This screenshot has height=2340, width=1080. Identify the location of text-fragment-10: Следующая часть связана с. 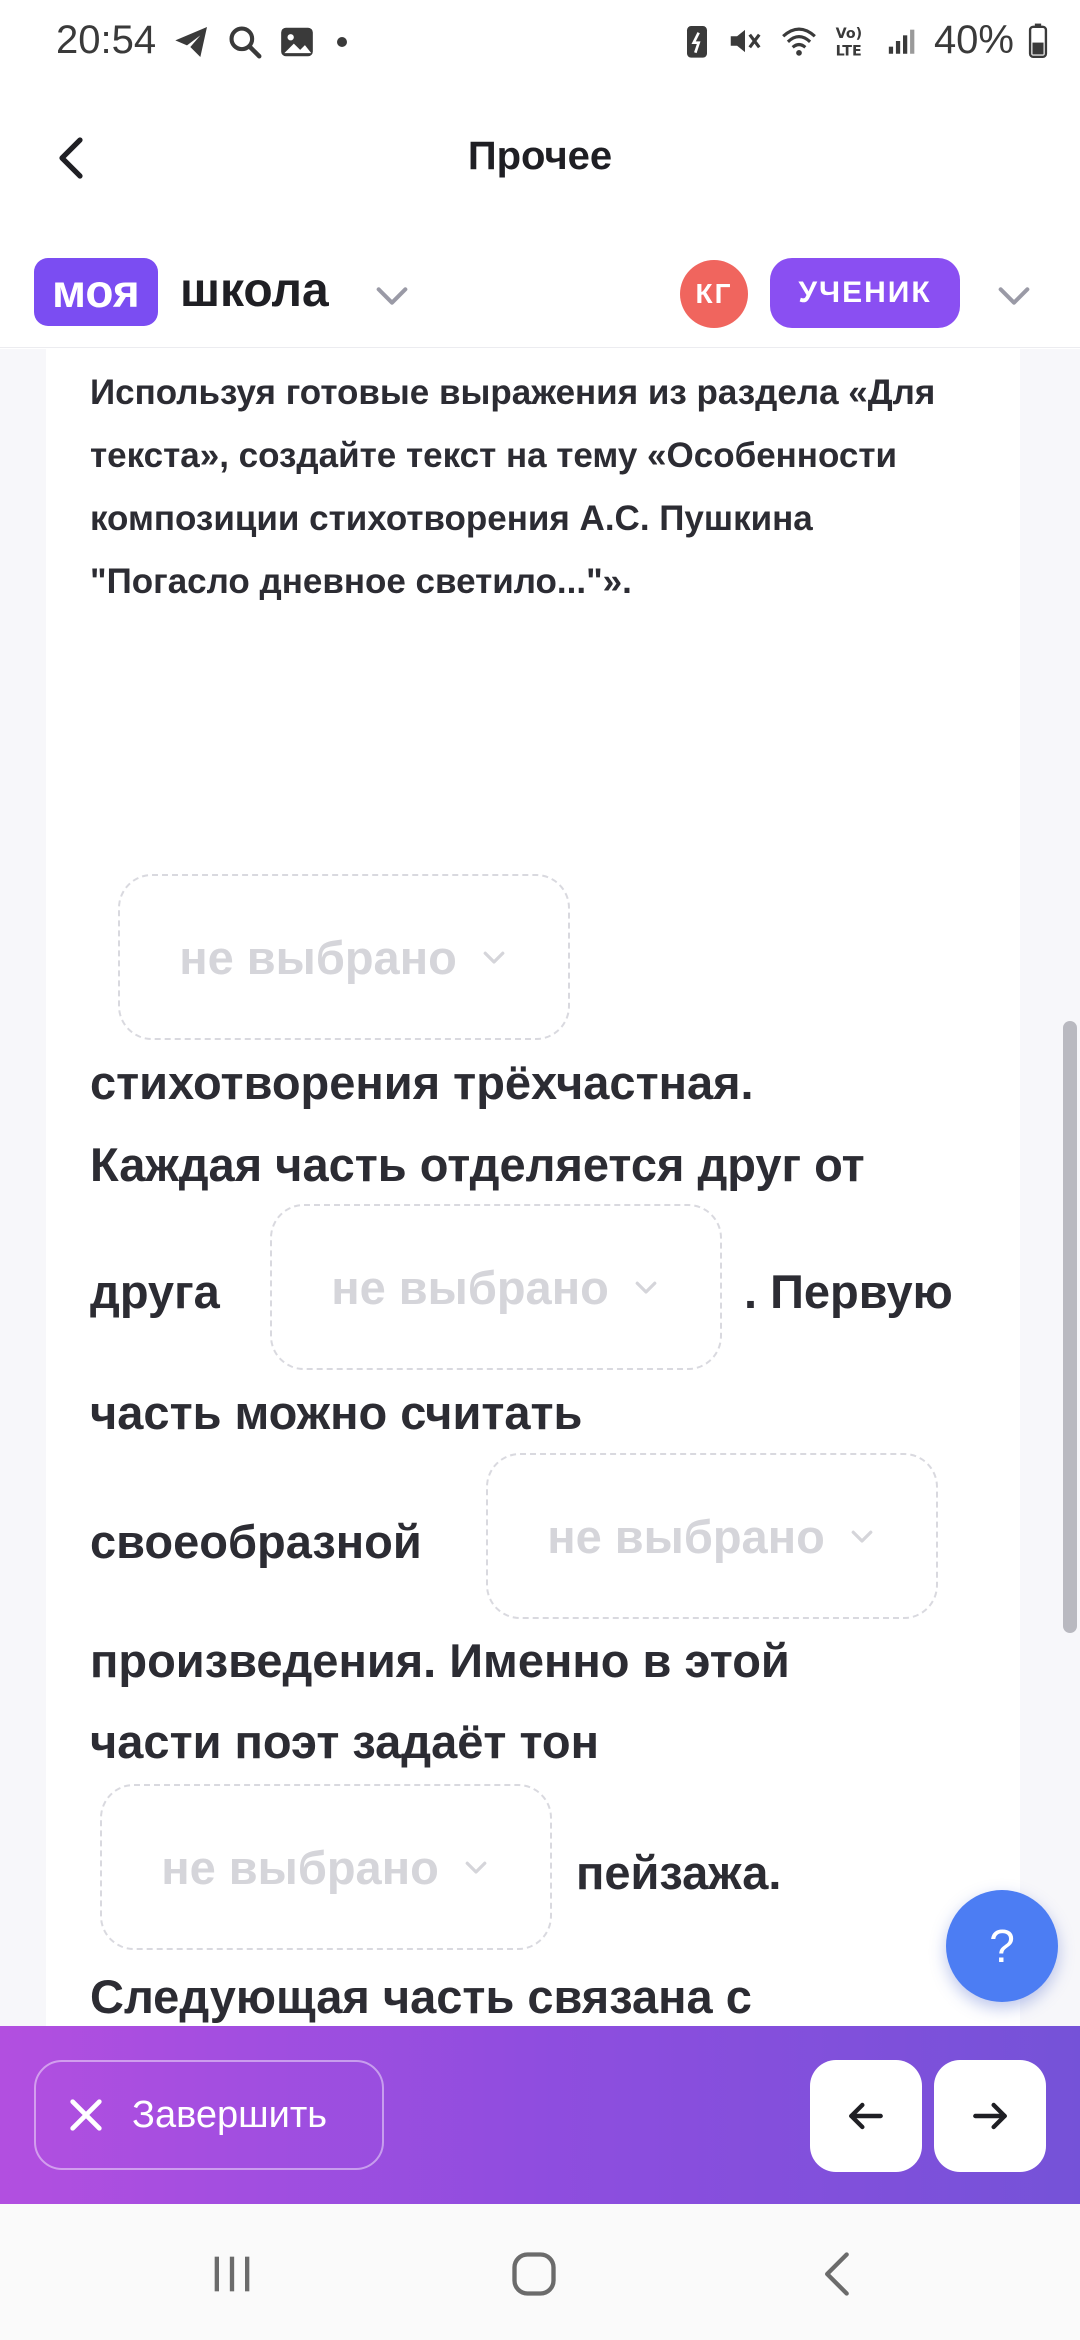
(421, 1996).